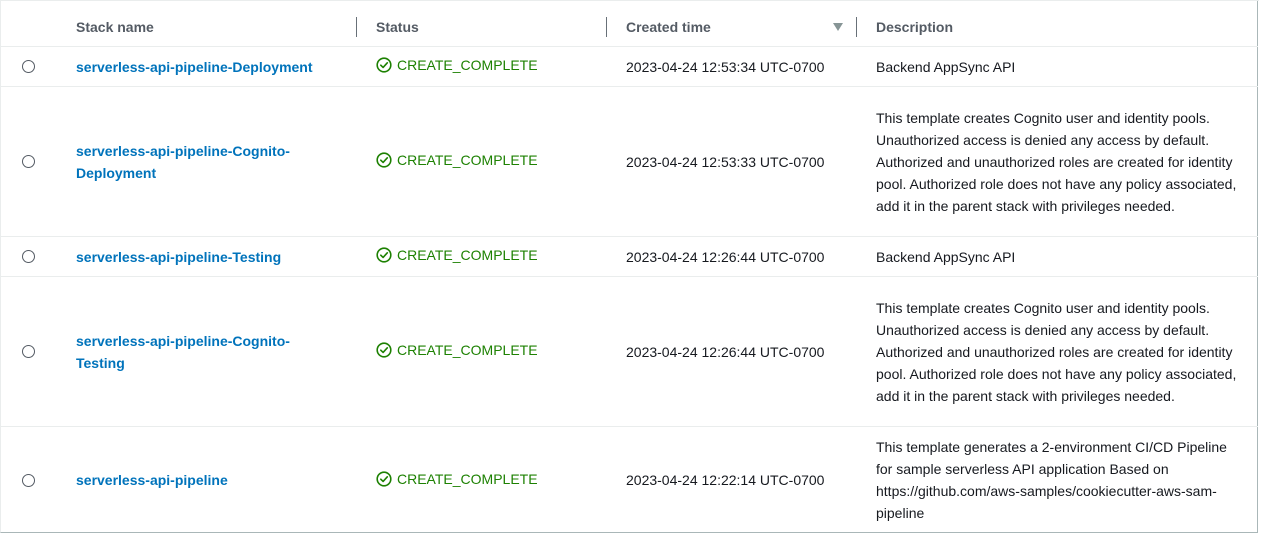 The height and width of the screenshot is (540, 1266). What do you see at coordinates (183, 352) in the screenshot?
I see `stack-name-link: serverless-api-pipeline-Cognito-Testing` at bounding box center [183, 352].